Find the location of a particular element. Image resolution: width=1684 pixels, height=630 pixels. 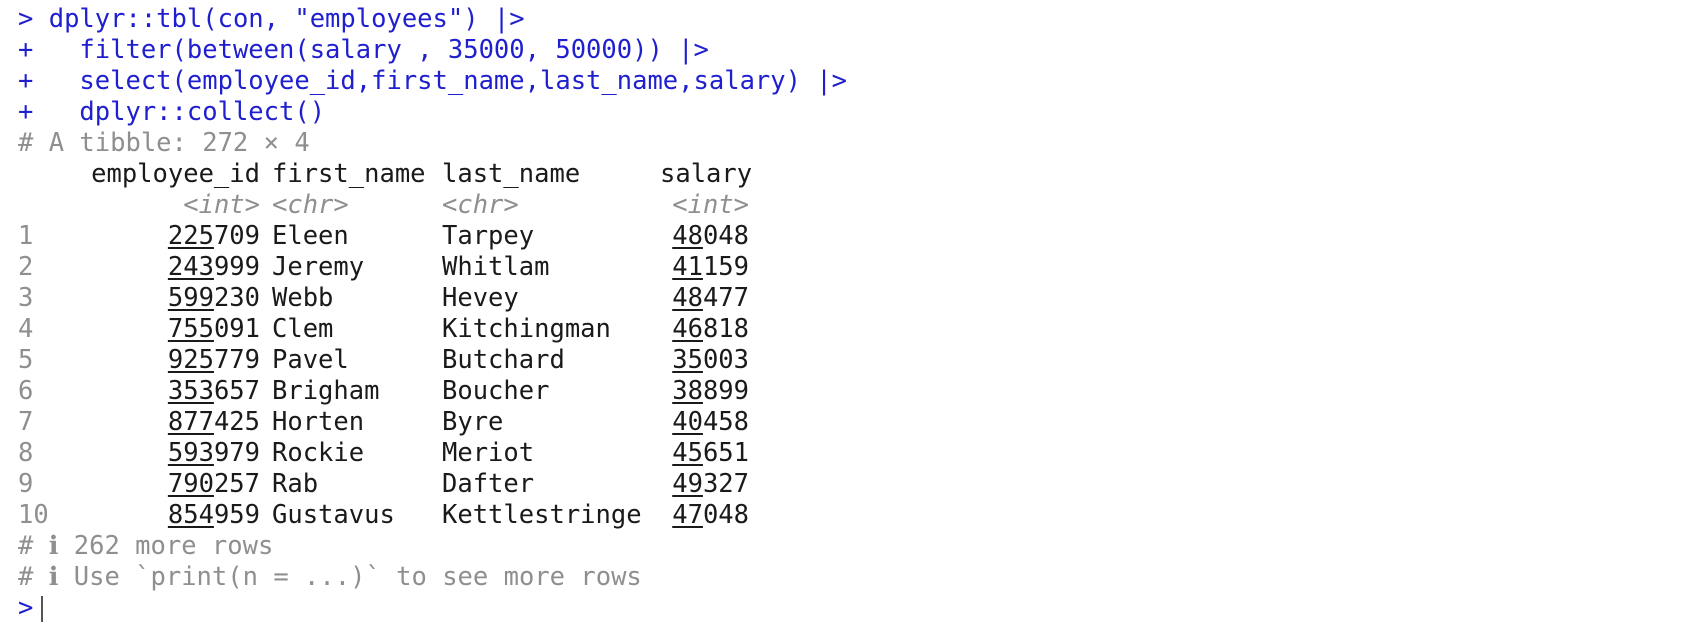

cell-employee-id: 877425 is located at coordinates (213, 422).